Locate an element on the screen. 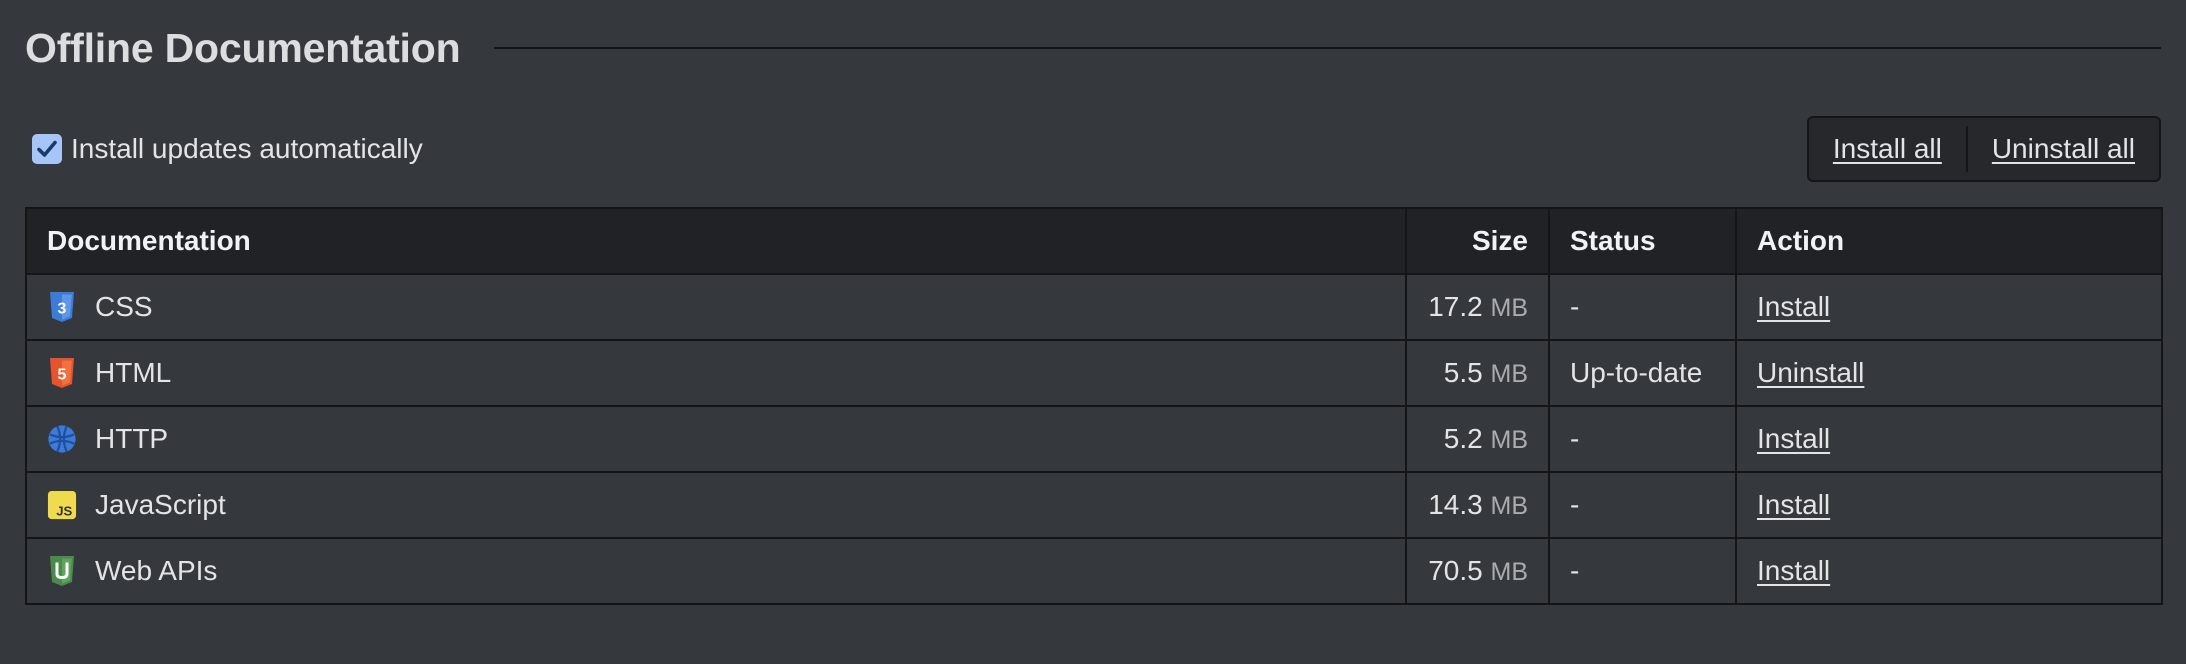  install-http-button: Install is located at coordinates (1793, 438).